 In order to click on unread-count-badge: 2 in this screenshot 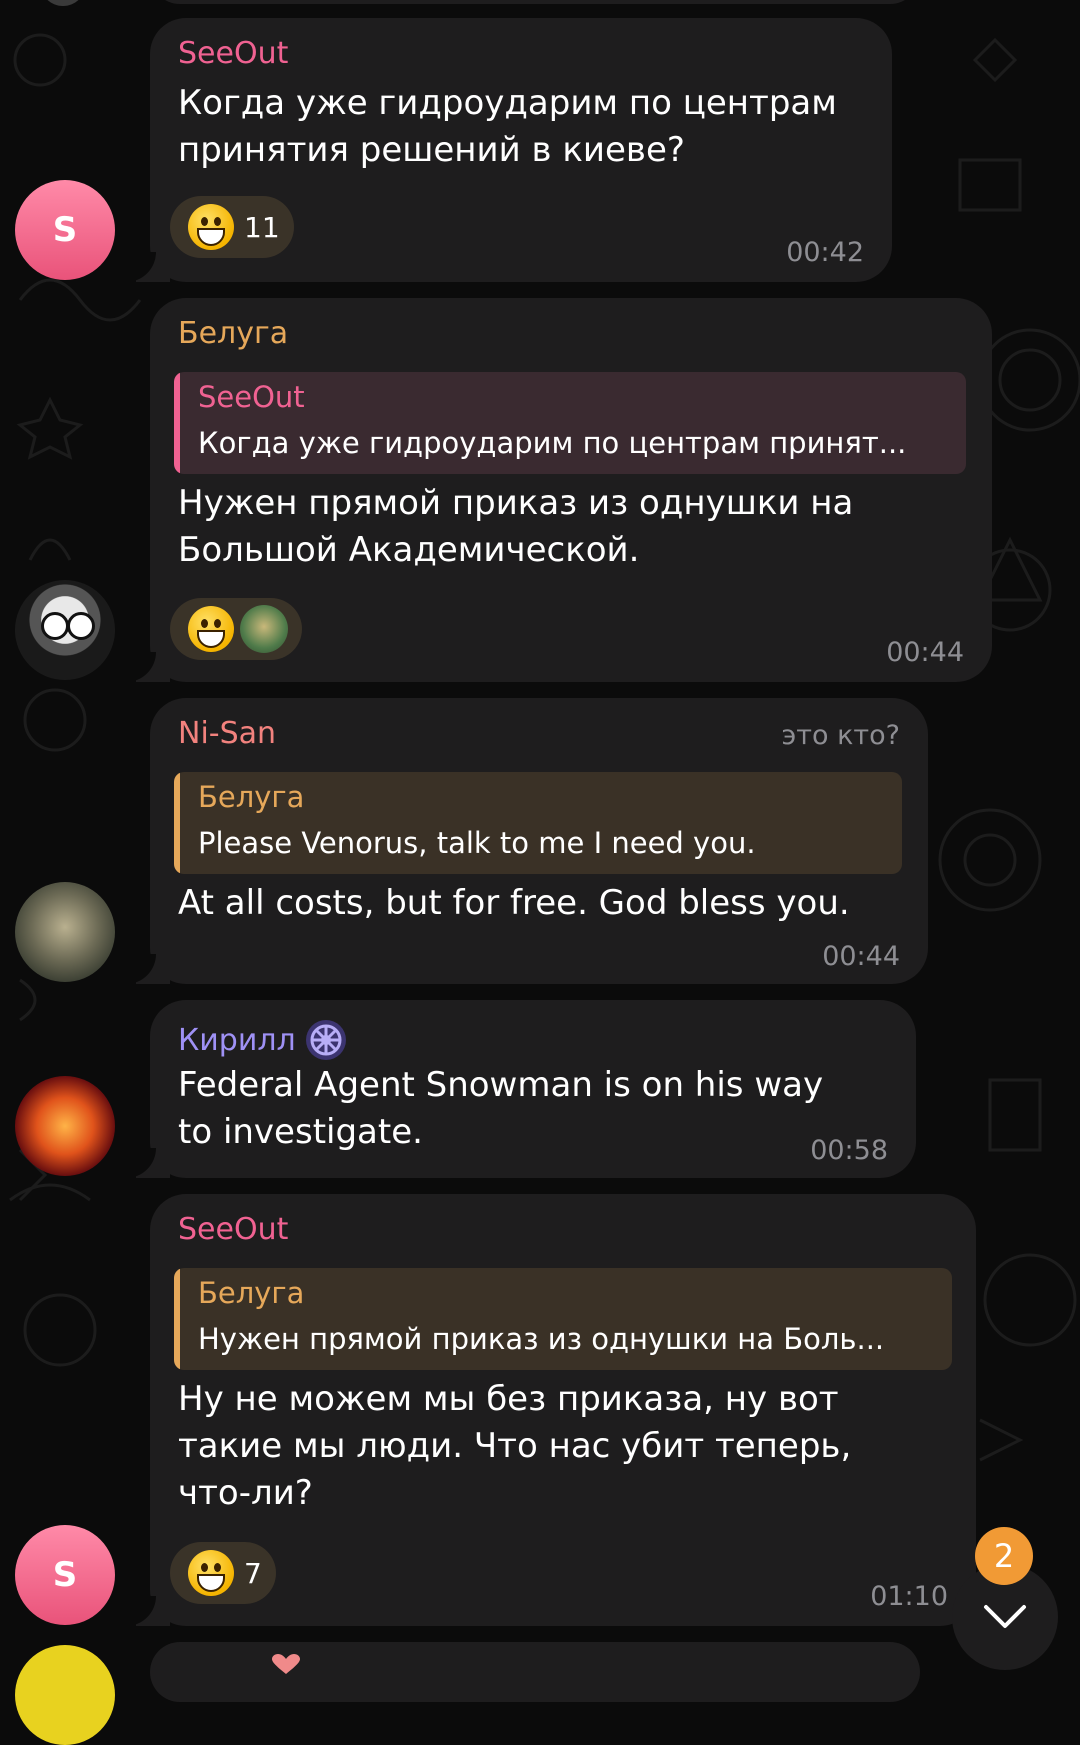, I will do `click(1004, 1556)`.